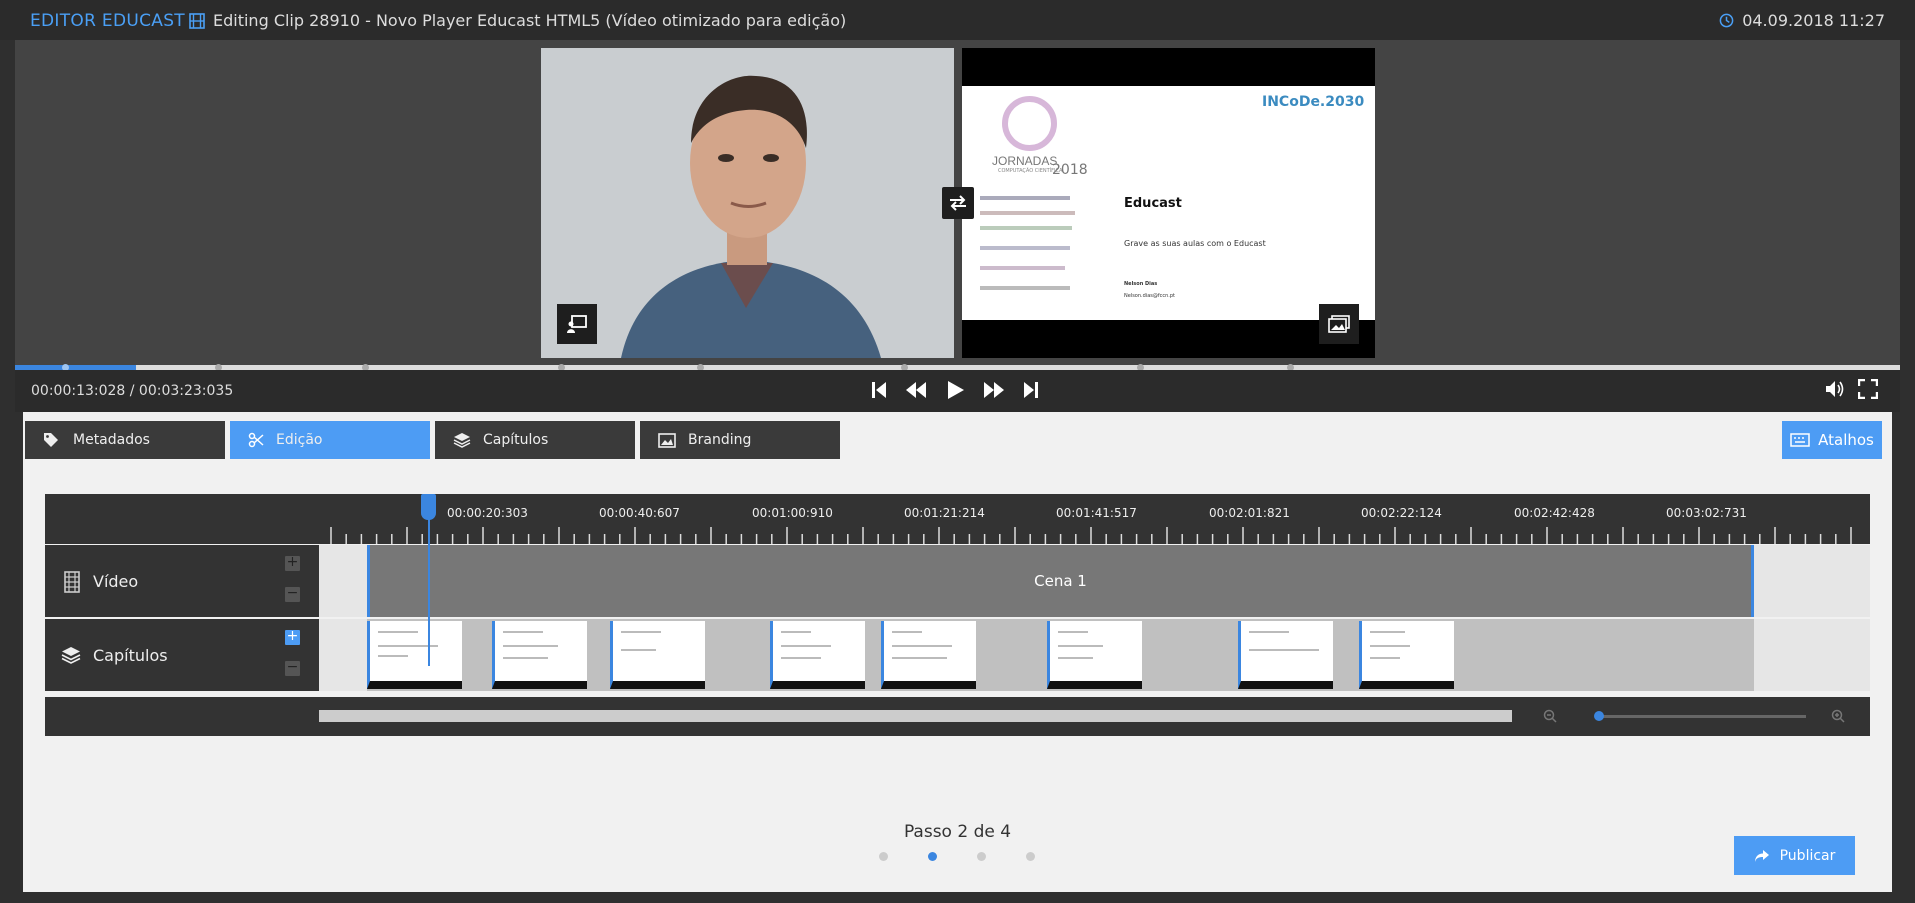 The image size is (1915, 903). What do you see at coordinates (1153, 203) in the screenshot?
I see `slide-heading: Educast` at bounding box center [1153, 203].